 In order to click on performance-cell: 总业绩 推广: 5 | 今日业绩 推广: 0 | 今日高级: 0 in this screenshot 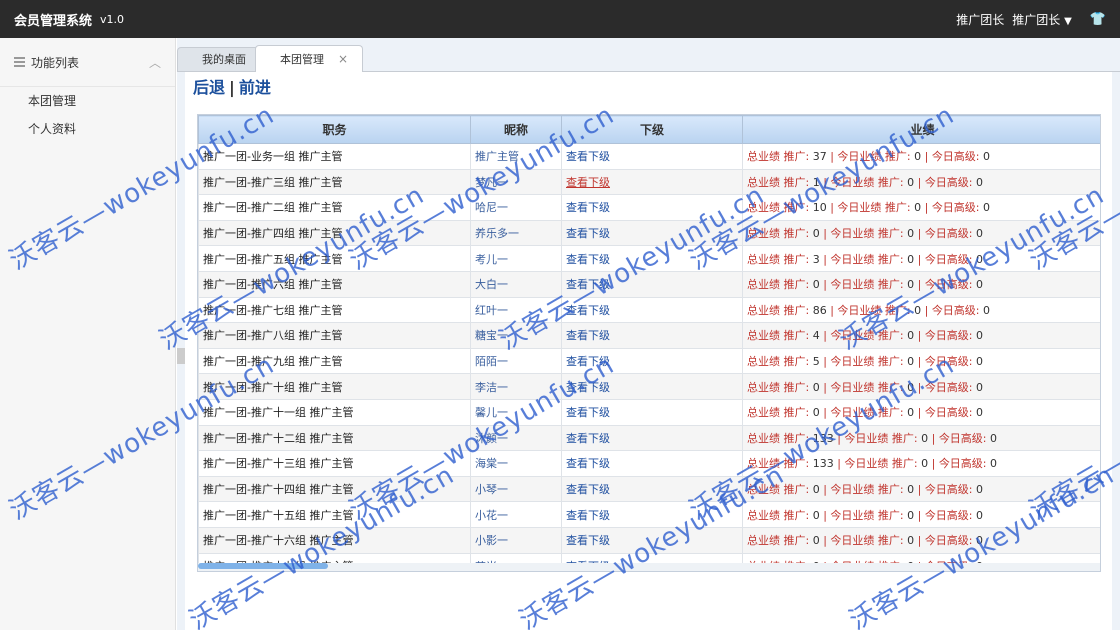, I will do `click(922, 361)`.